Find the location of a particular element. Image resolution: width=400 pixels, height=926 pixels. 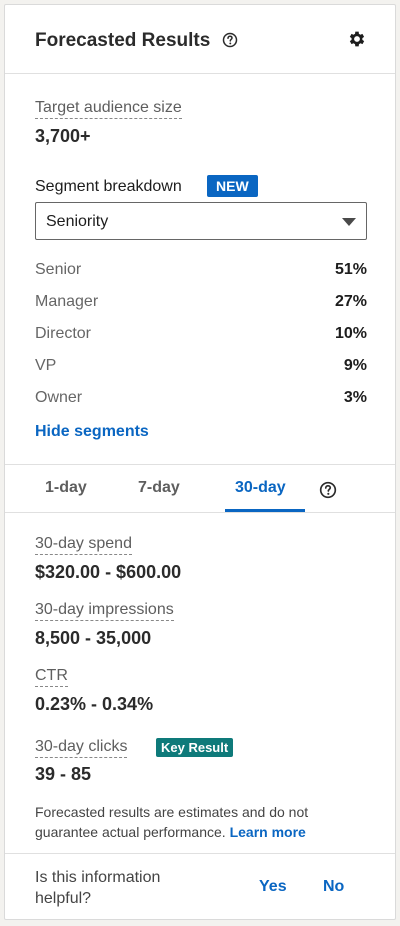

hide-segments-link: Hide segments is located at coordinates (92, 432).